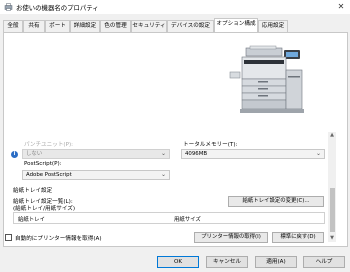 This screenshot has height=272, width=350. I want to click on tab-option-config: オプション構成, so click(236, 25).